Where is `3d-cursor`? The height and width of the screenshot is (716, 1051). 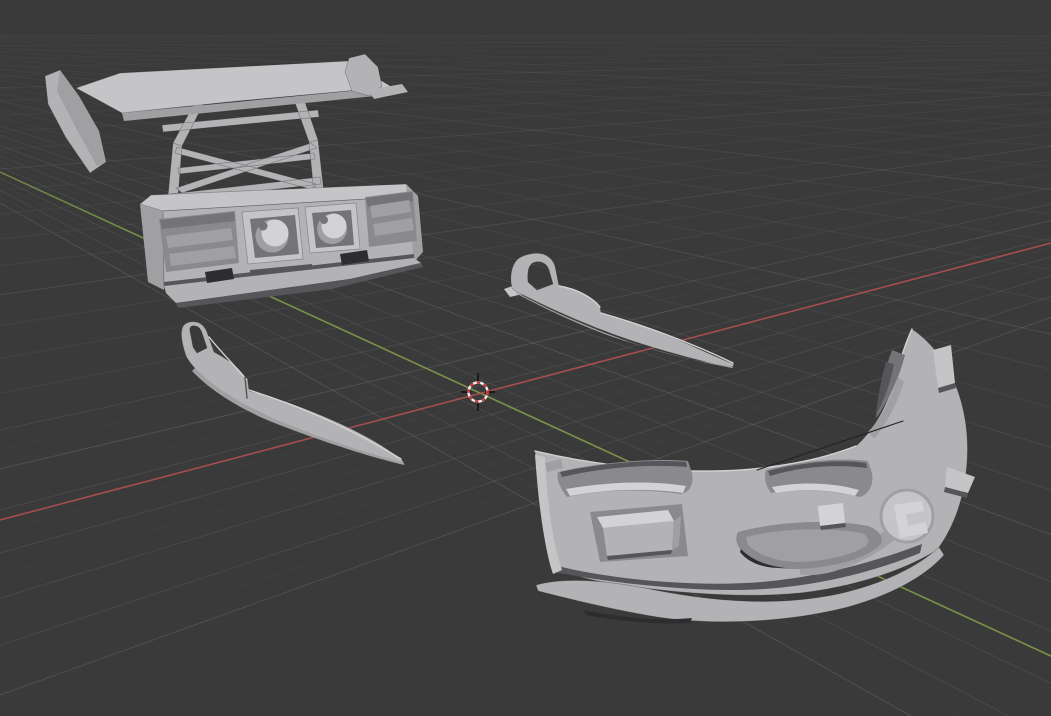 3d-cursor is located at coordinates (478, 392).